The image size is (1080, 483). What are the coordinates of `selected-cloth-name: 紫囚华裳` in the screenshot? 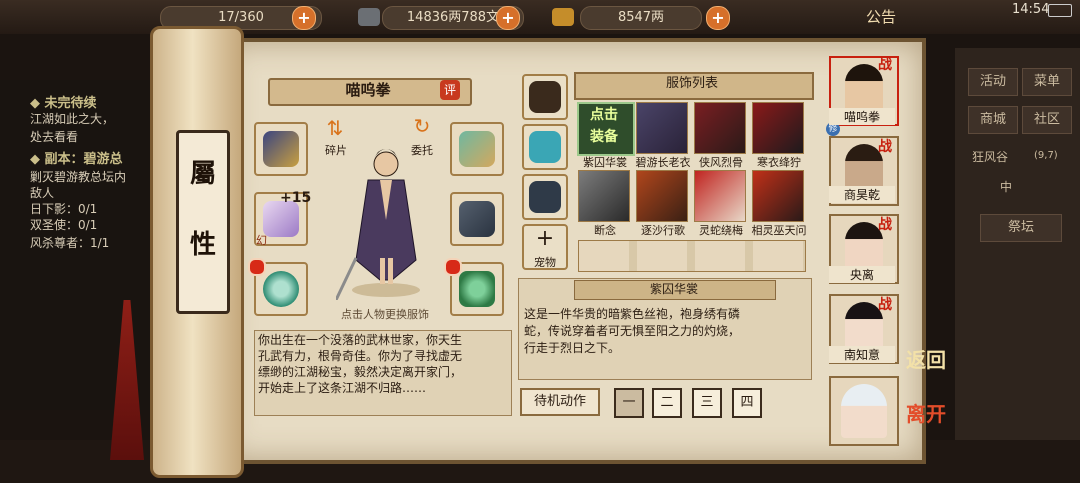 It's located at (673, 289).